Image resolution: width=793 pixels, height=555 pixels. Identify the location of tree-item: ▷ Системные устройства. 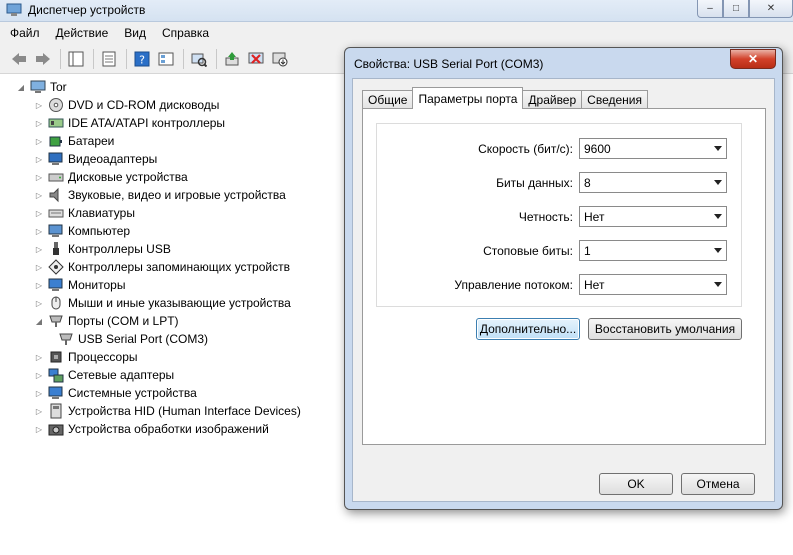
(115, 393).